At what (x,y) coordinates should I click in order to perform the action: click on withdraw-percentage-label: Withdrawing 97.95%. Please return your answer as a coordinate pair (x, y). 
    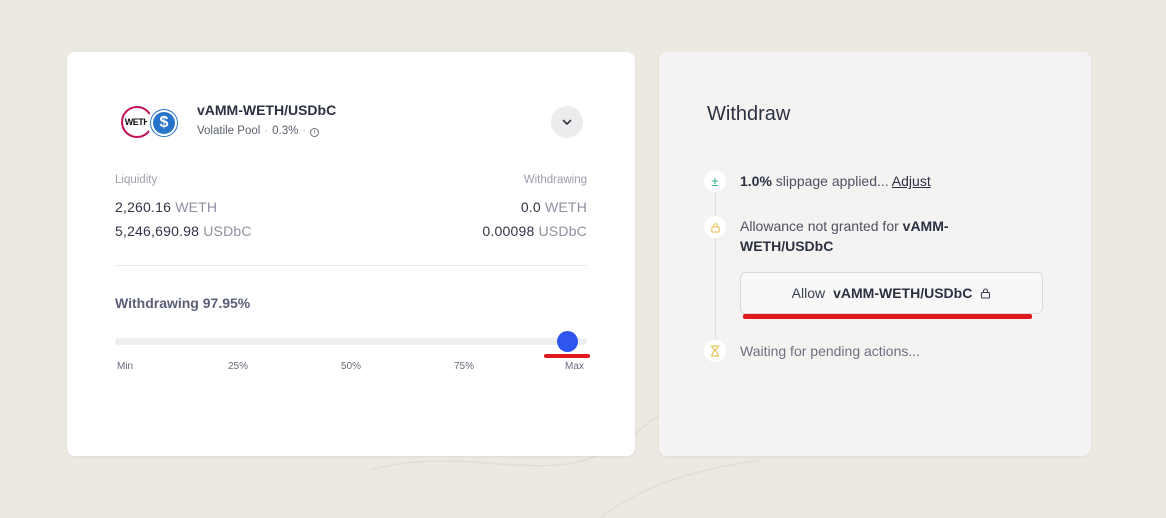
    Looking at the image, I should click on (183, 303).